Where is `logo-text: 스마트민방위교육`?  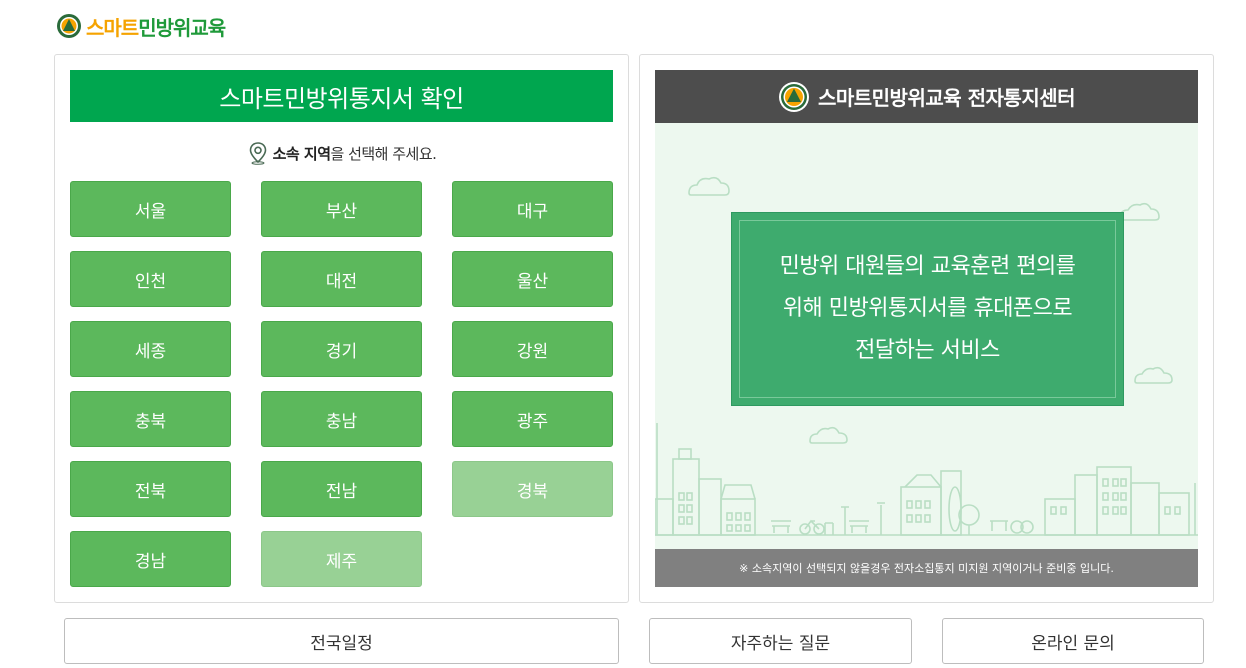 logo-text: 스마트민방위교육 is located at coordinates (156, 26).